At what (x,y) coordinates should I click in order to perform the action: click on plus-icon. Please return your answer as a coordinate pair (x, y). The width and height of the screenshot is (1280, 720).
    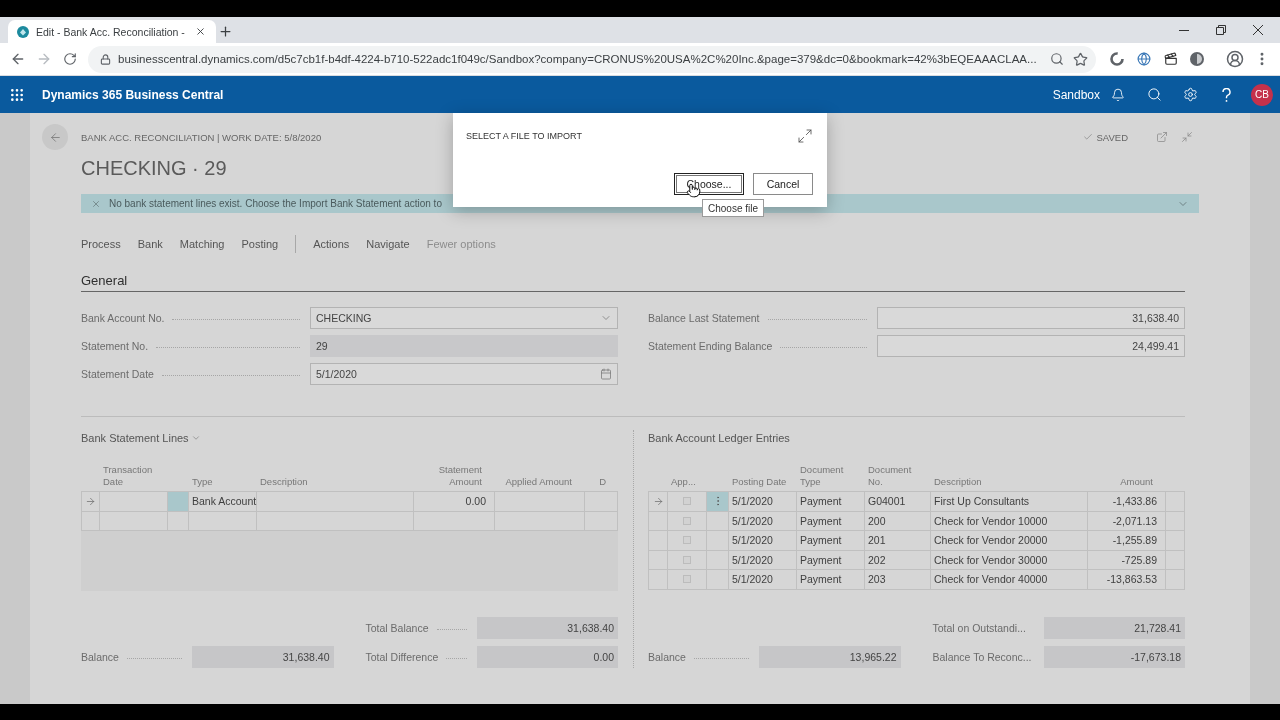
    Looking at the image, I should click on (225, 31).